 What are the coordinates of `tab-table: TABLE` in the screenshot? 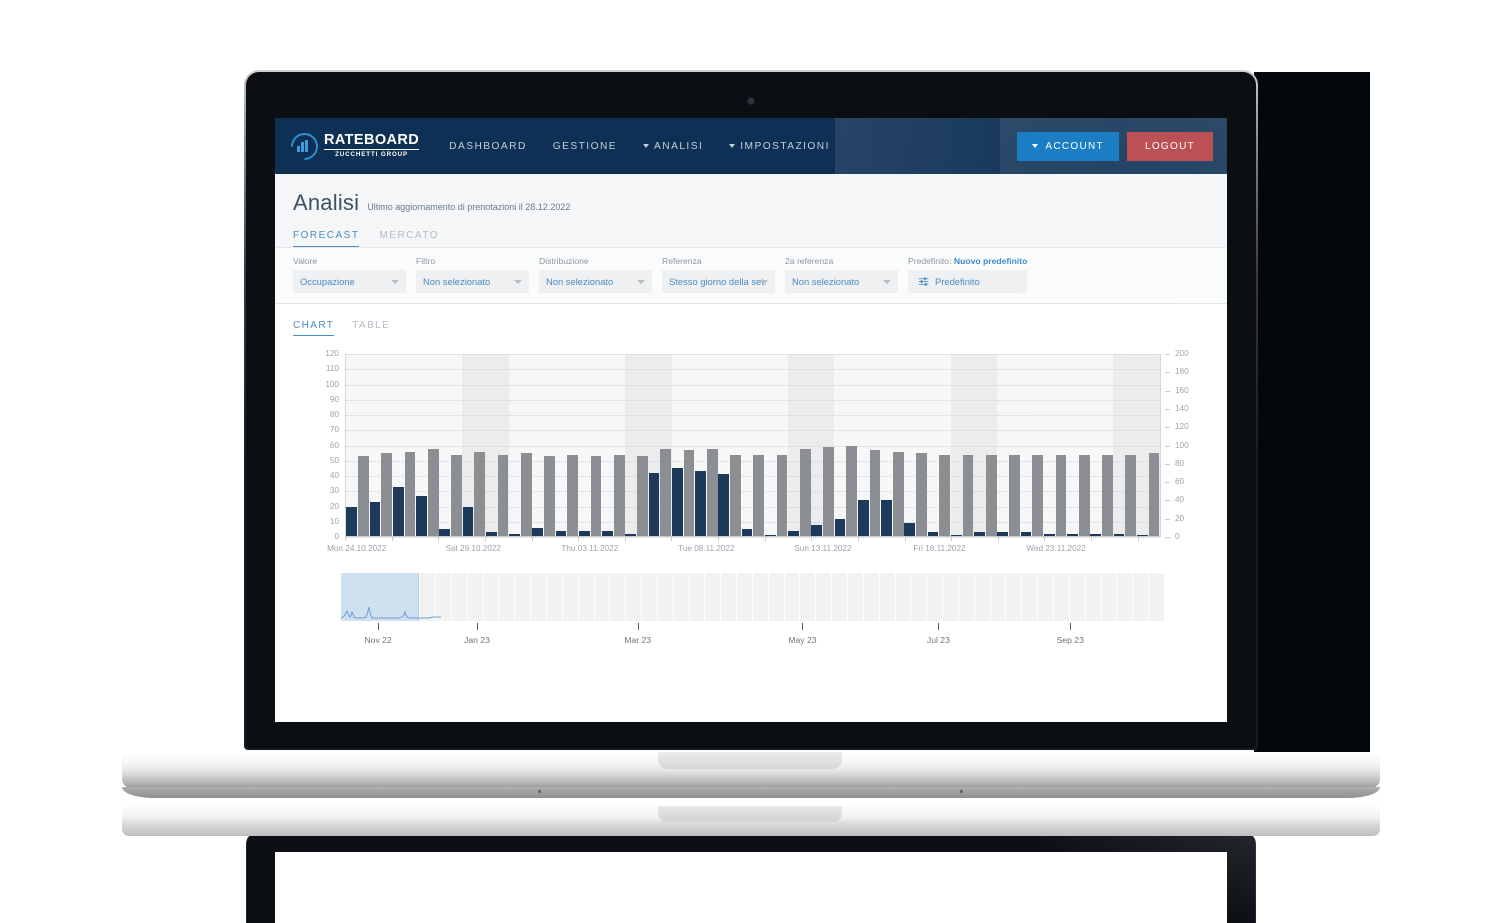 It's located at (371, 328).